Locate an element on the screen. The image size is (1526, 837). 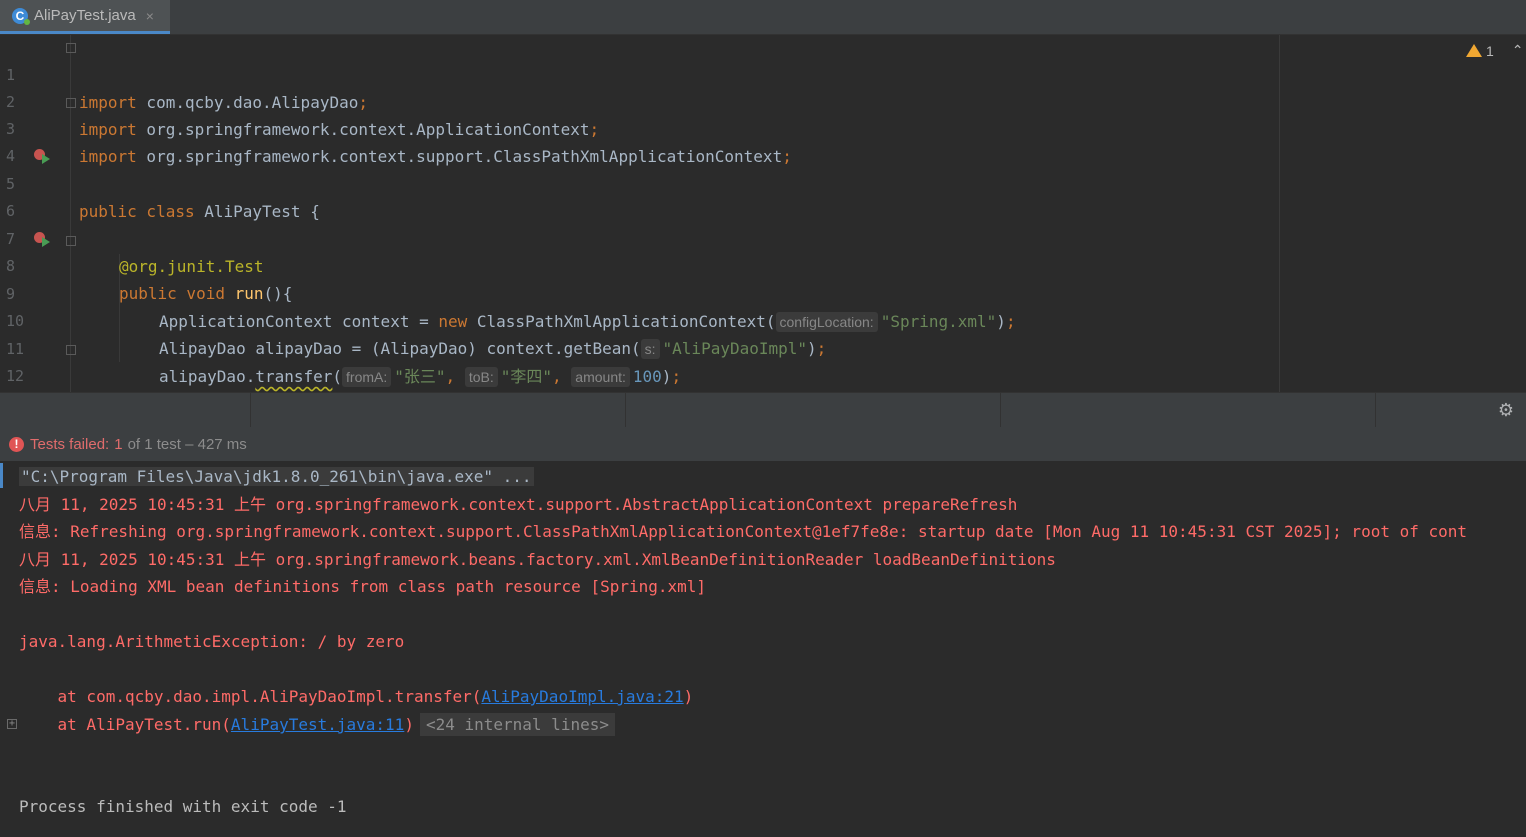
expand-icon: + is located at coordinates (12, 724).